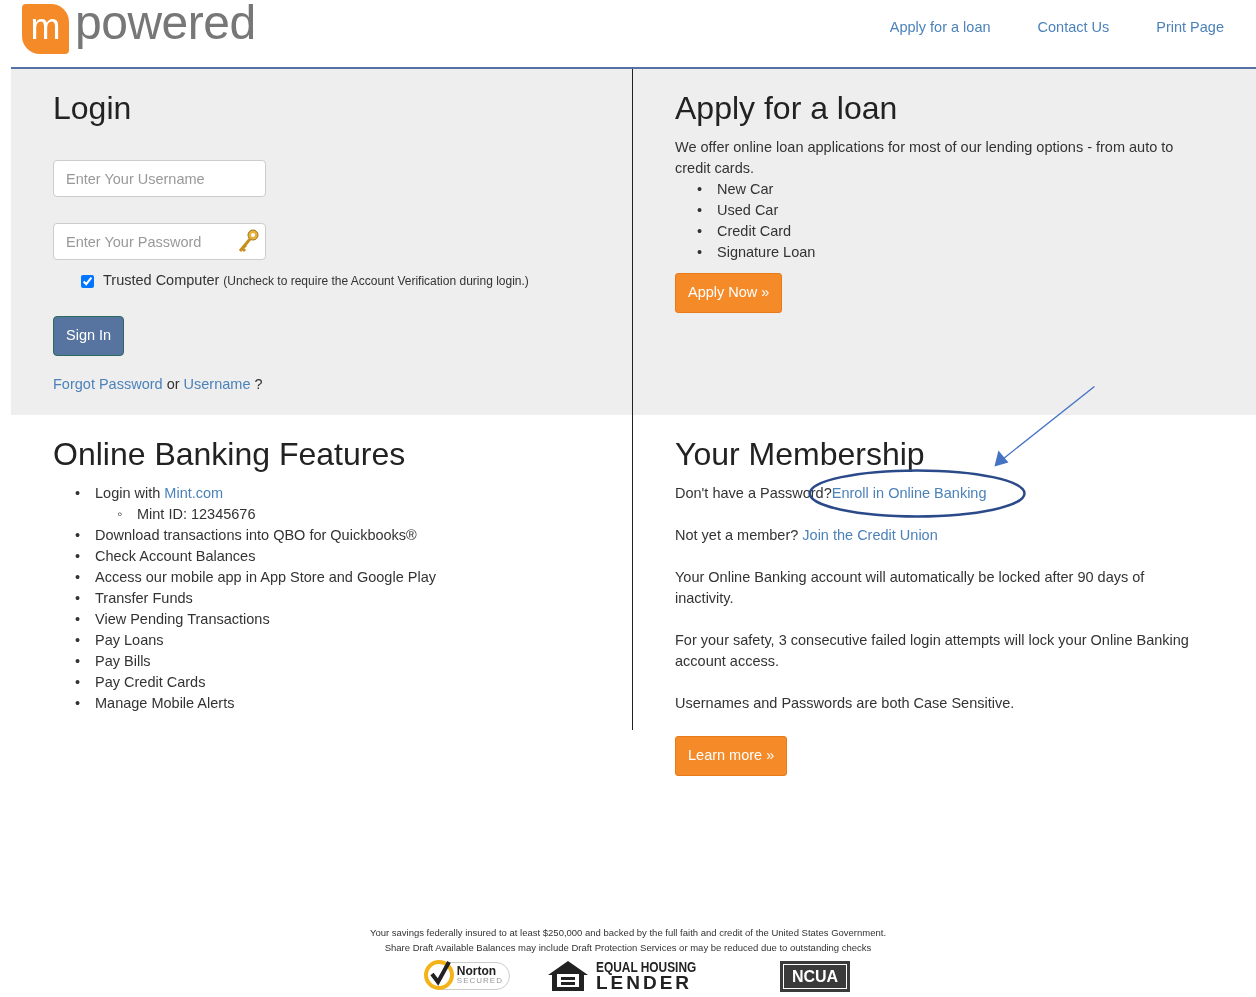 The width and height of the screenshot is (1256, 997). What do you see at coordinates (123, 662) in the screenshot?
I see `feature-item: Pay Bills` at bounding box center [123, 662].